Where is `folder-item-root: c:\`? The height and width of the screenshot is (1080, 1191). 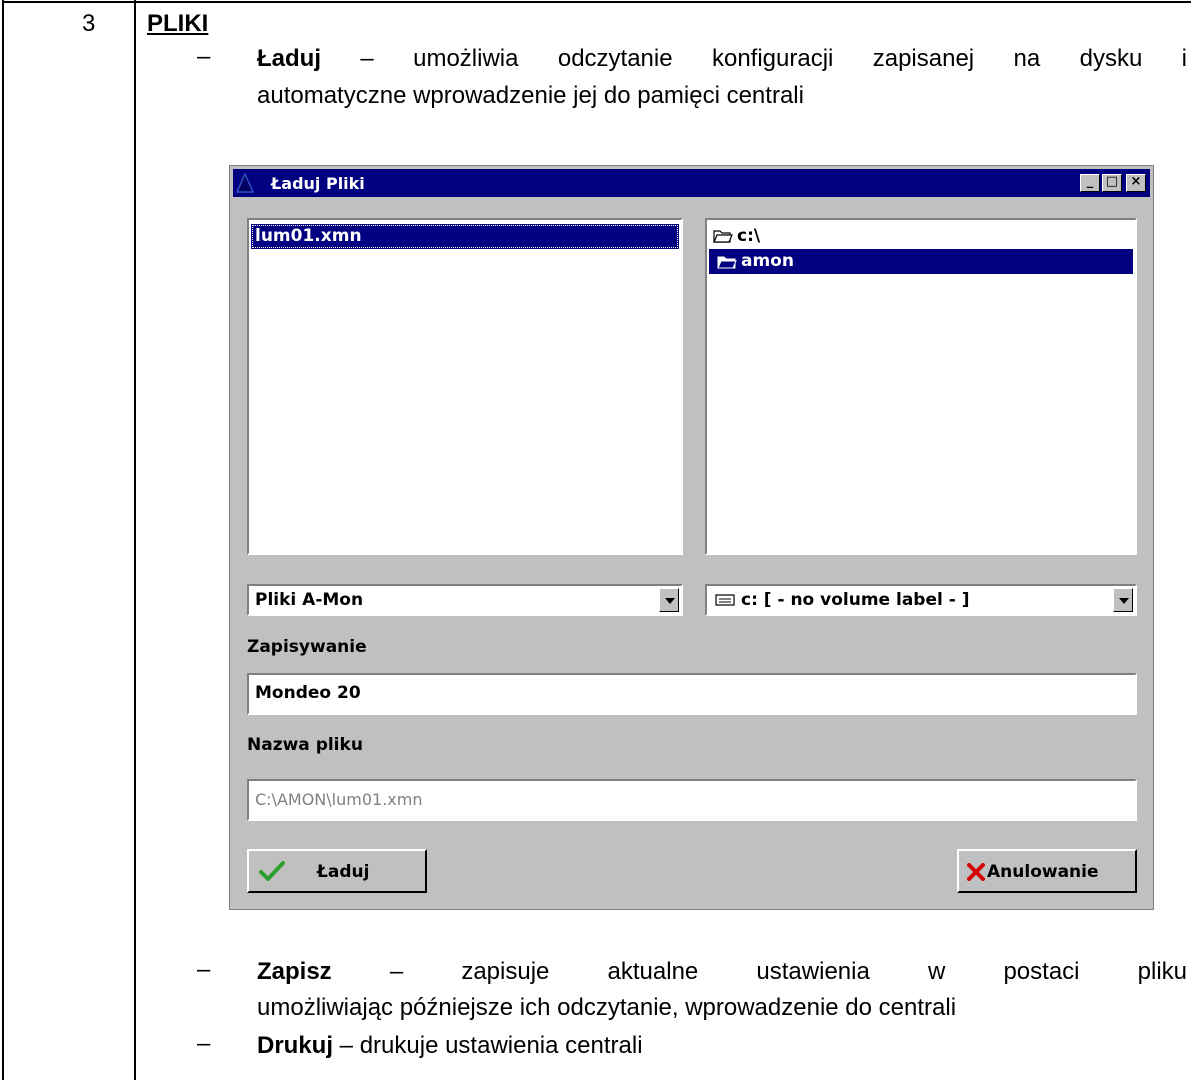 folder-item-root: c:\ is located at coordinates (921, 236).